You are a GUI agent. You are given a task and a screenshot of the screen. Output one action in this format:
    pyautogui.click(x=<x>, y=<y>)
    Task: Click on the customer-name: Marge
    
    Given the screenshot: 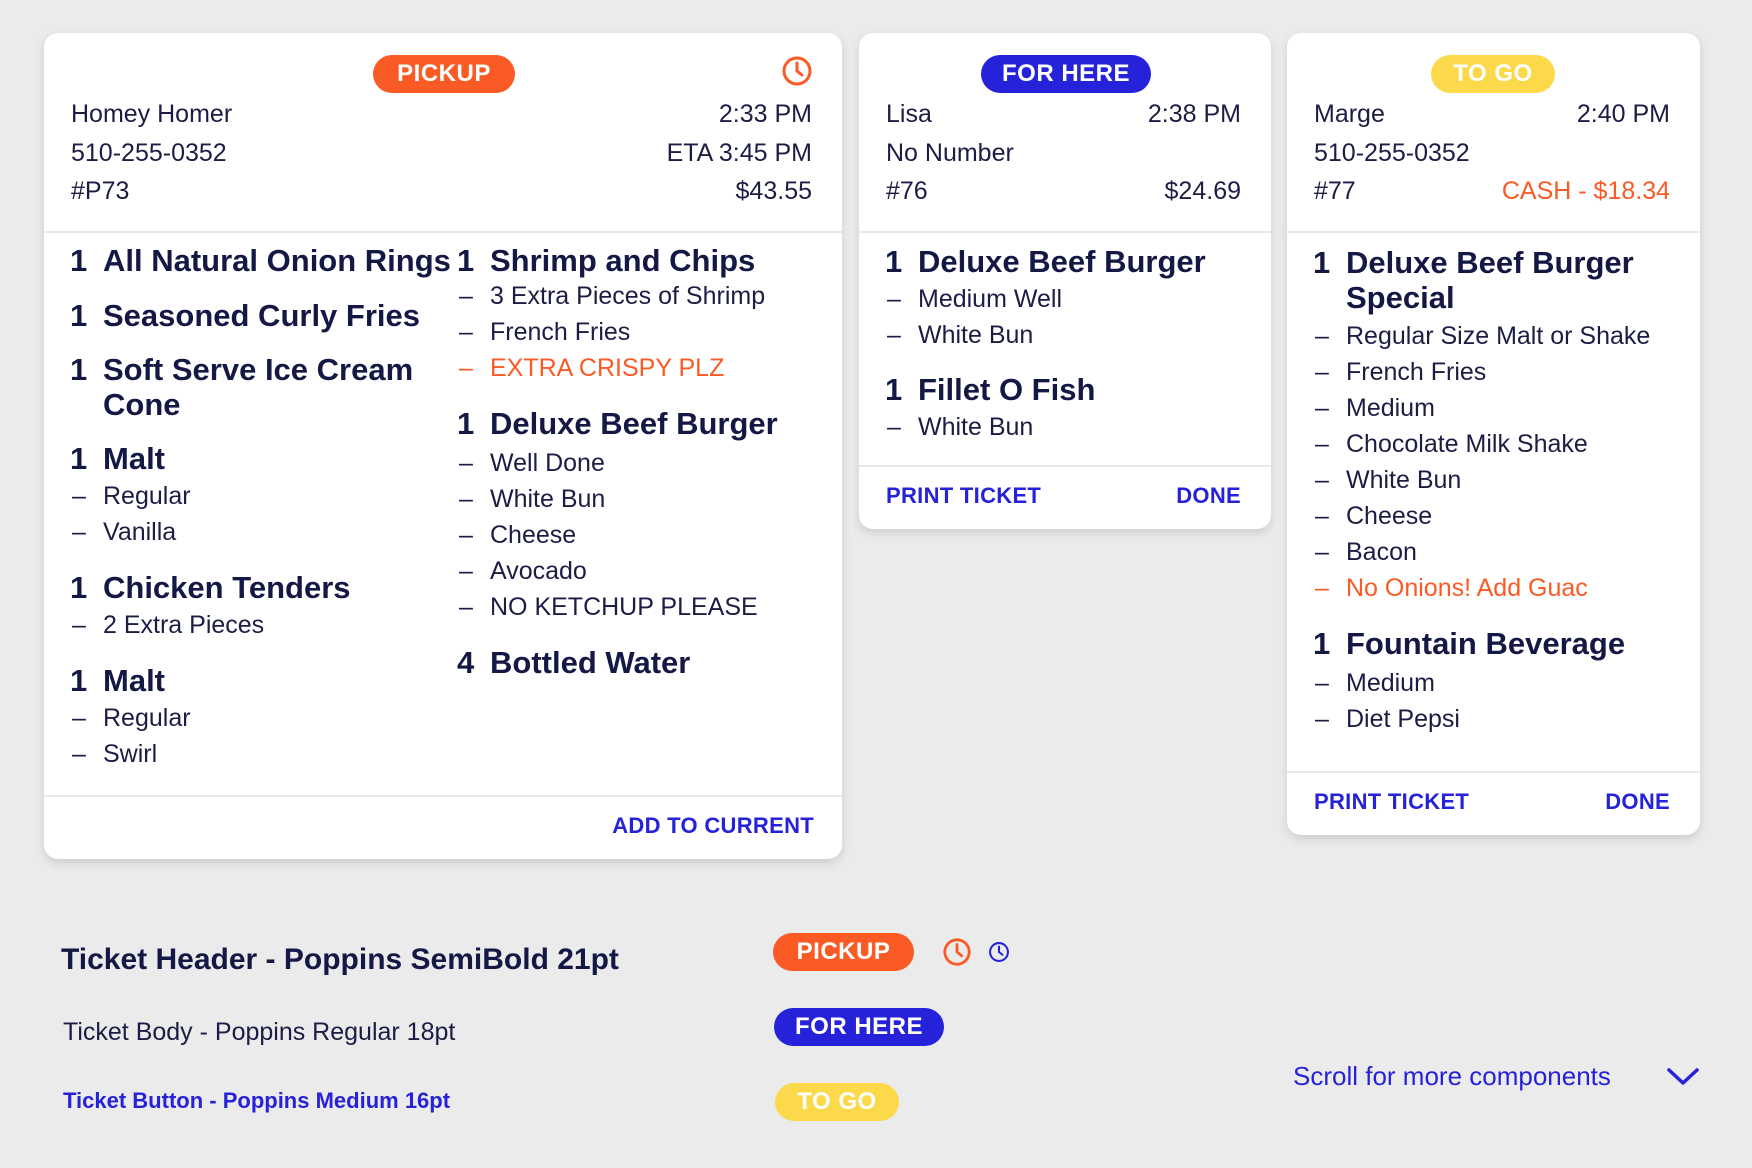 What is the action you would take?
    pyautogui.click(x=1349, y=114)
    